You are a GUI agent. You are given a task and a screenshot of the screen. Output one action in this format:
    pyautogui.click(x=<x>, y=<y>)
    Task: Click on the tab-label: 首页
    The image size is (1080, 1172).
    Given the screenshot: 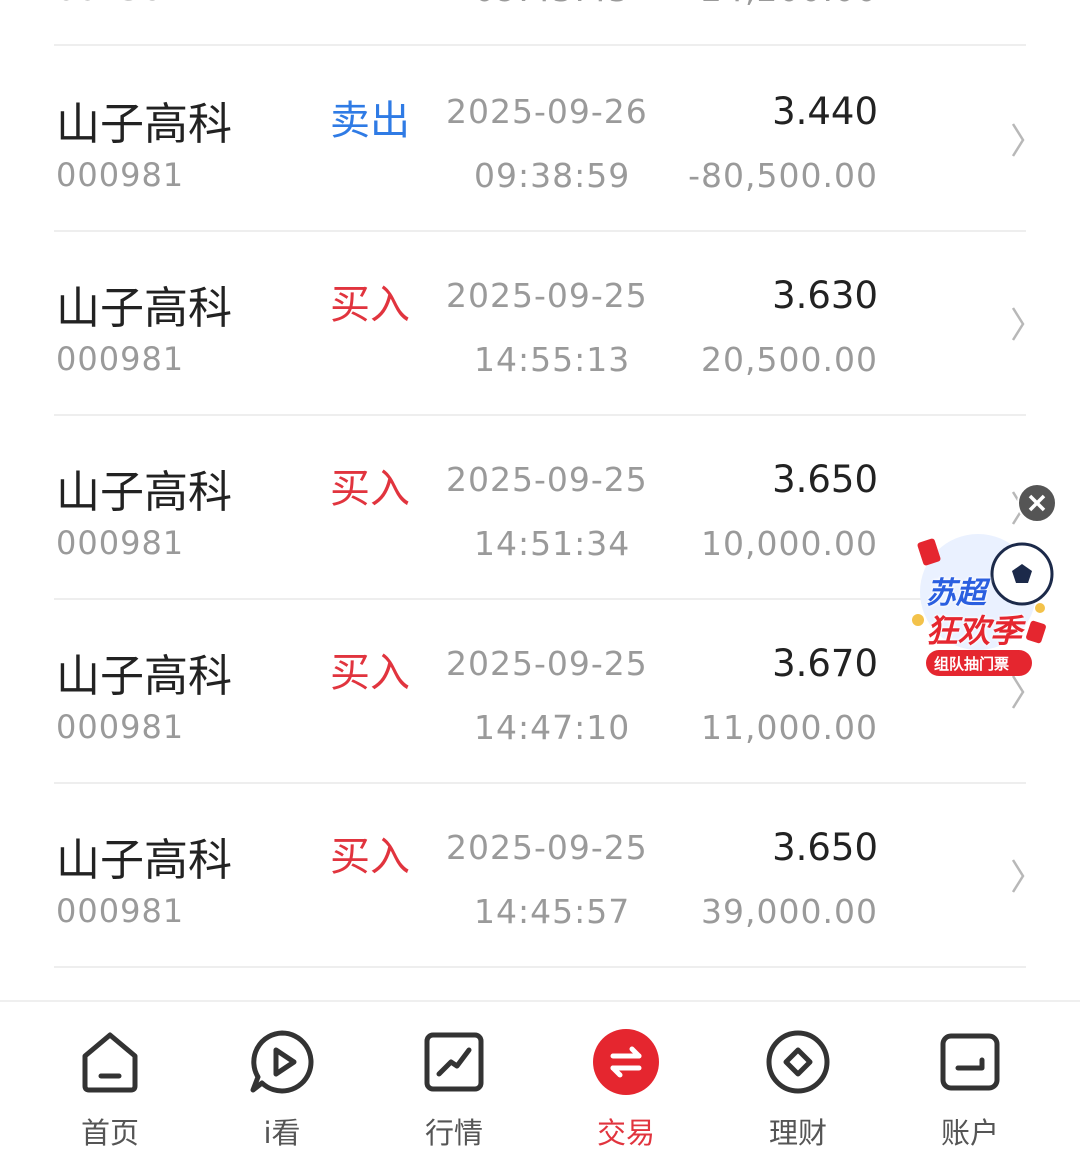 What is the action you would take?
    pyautogui.click(x=109, y=1133)
    